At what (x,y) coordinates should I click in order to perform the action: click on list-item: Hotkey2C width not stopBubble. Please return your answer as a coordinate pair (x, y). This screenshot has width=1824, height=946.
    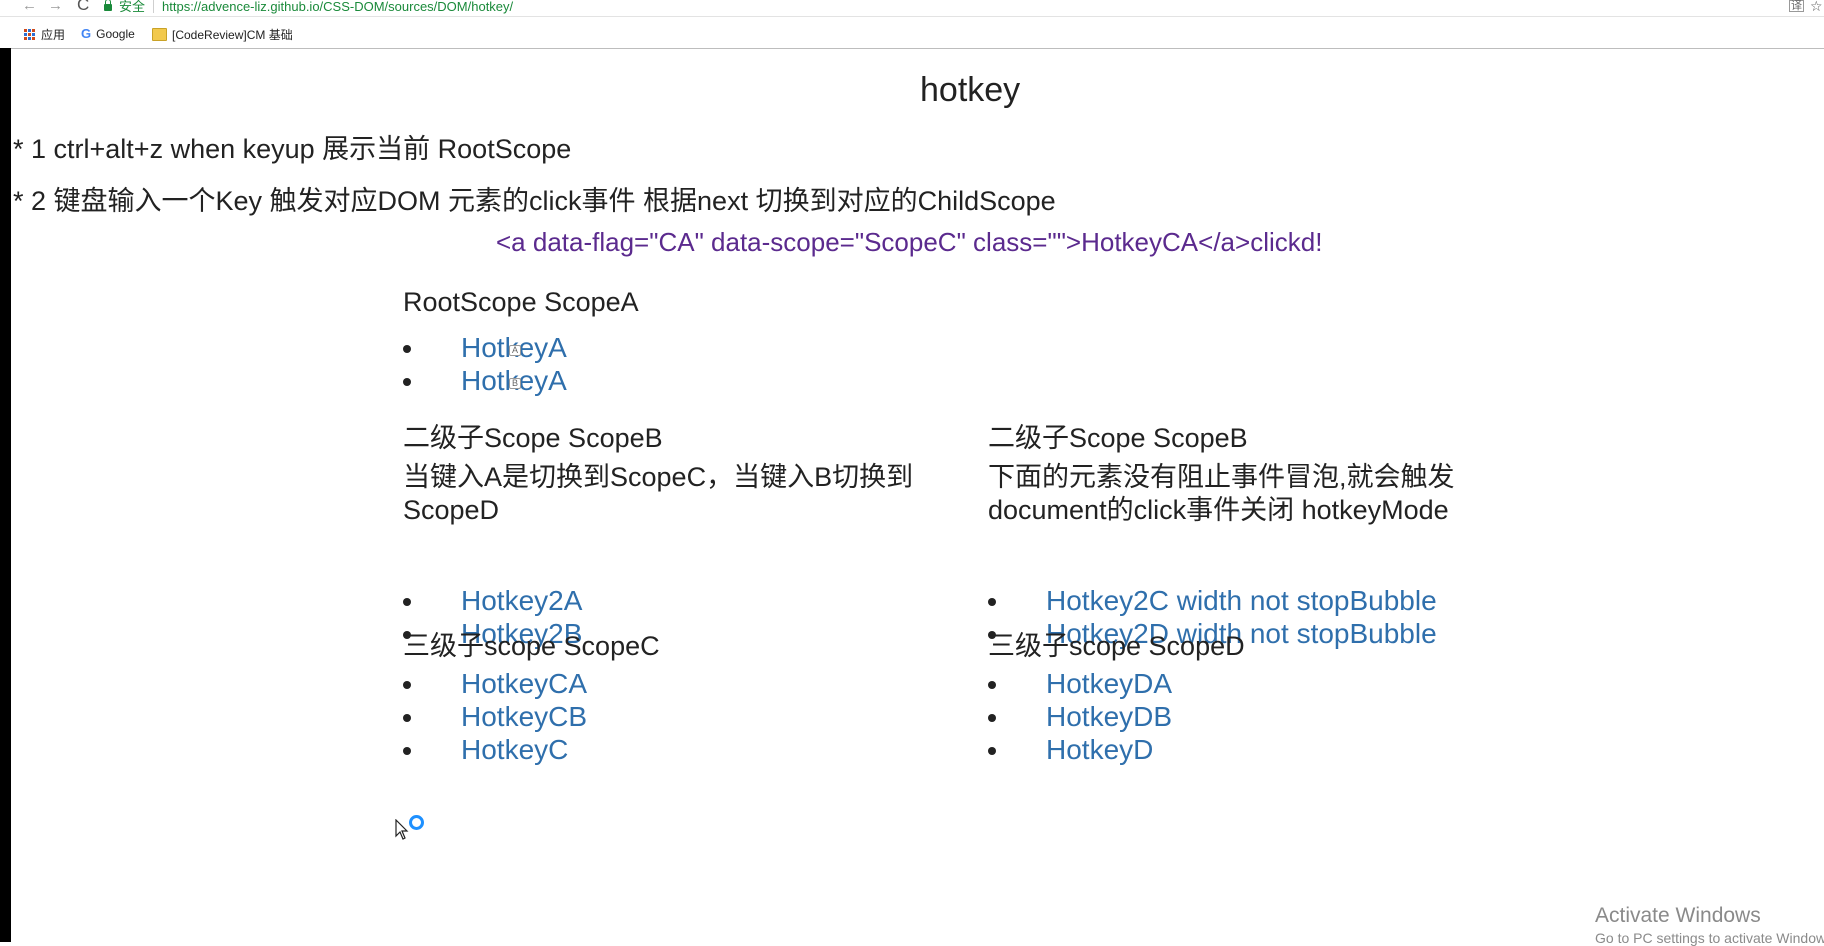
    Looking at the image, I should click on (1268, 600).